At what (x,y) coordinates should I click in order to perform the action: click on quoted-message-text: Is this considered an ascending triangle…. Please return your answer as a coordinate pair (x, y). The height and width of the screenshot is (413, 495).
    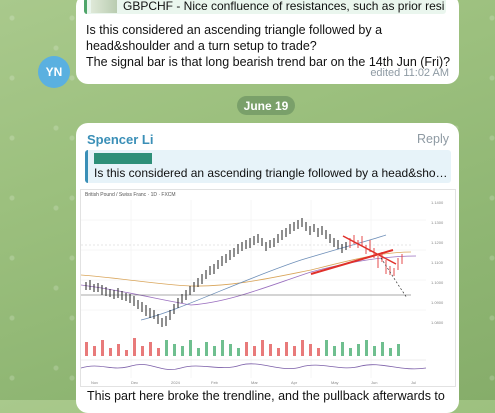
    Looking at the image, I should click on (271, 173).